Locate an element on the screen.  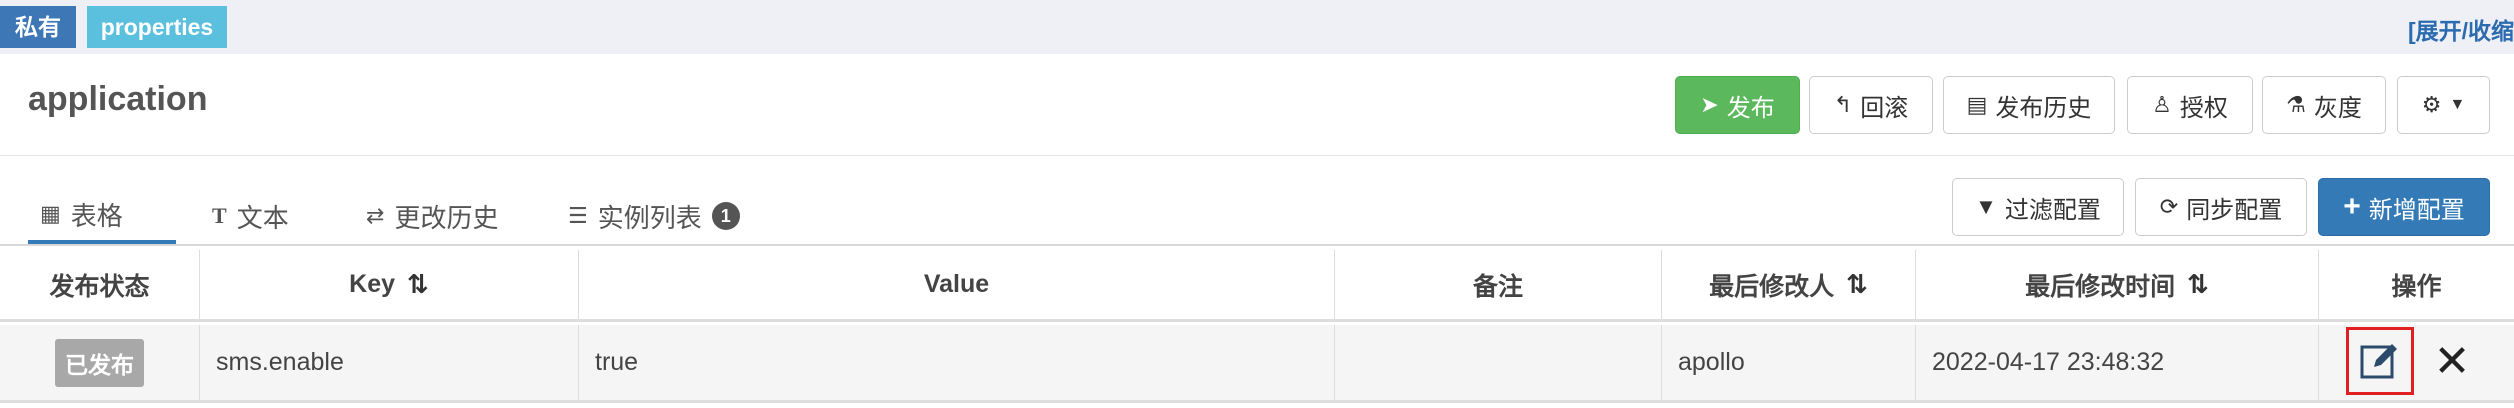
format-tag: properties is located at coordinates (157, 27).